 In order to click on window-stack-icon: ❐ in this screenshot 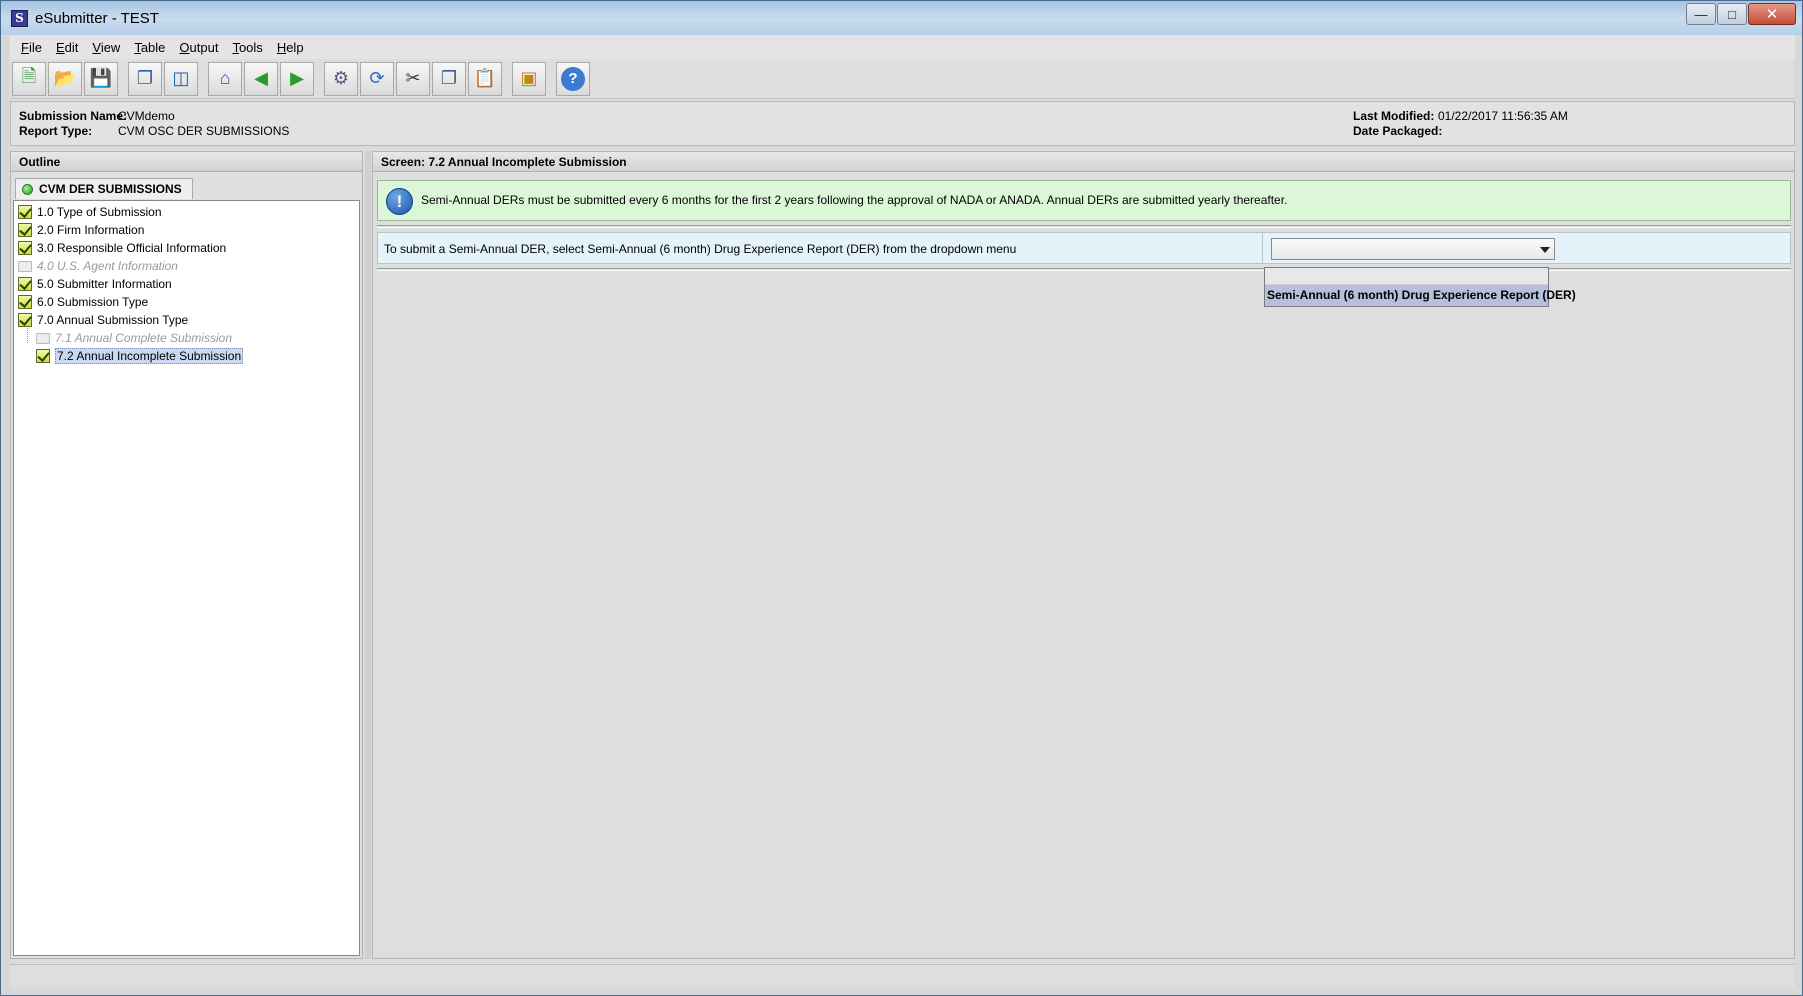, I will do `click(145, 78)`.